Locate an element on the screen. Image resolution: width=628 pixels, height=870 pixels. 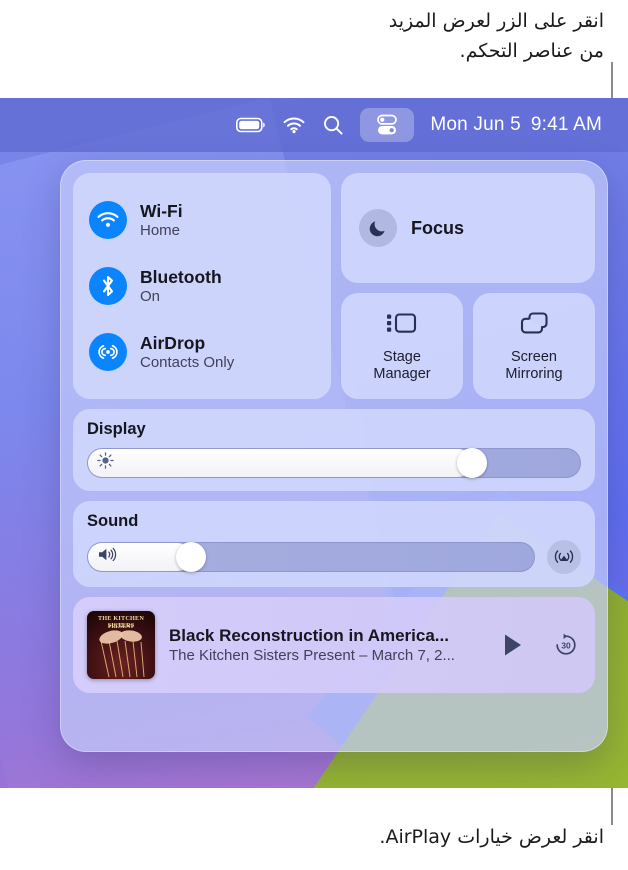
connectivity-text-wifi: Wi-Fi Home is located at coordinates (161, 220).